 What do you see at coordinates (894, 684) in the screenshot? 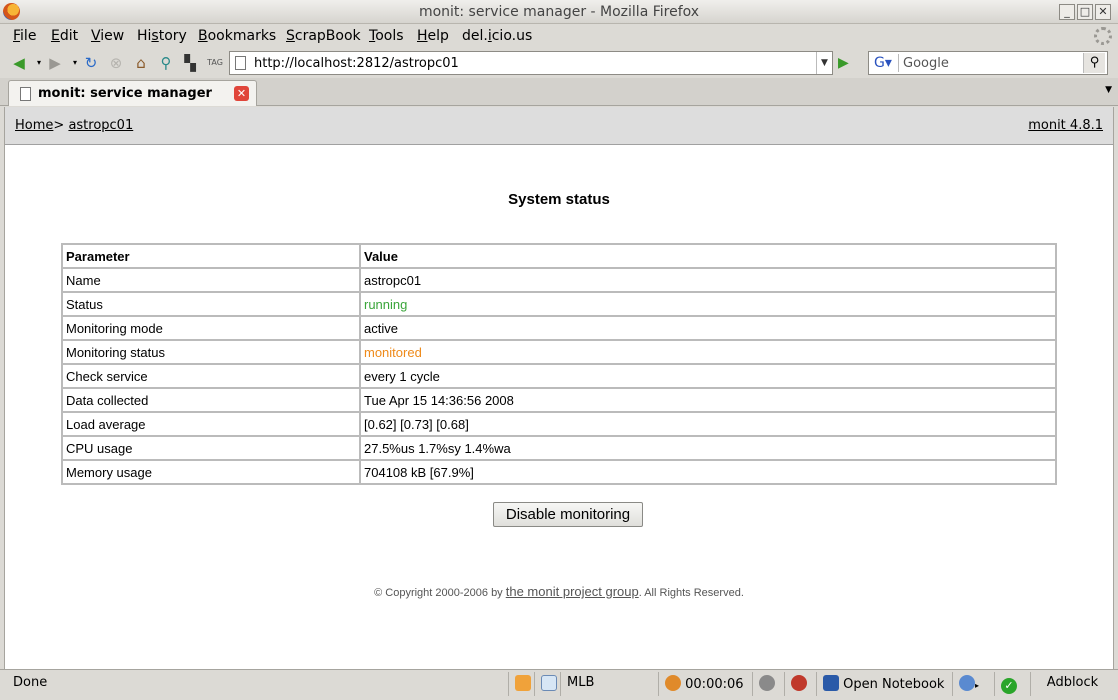
I see `open-notebook-label: Open Notebook` at bounding box center [894, 684].